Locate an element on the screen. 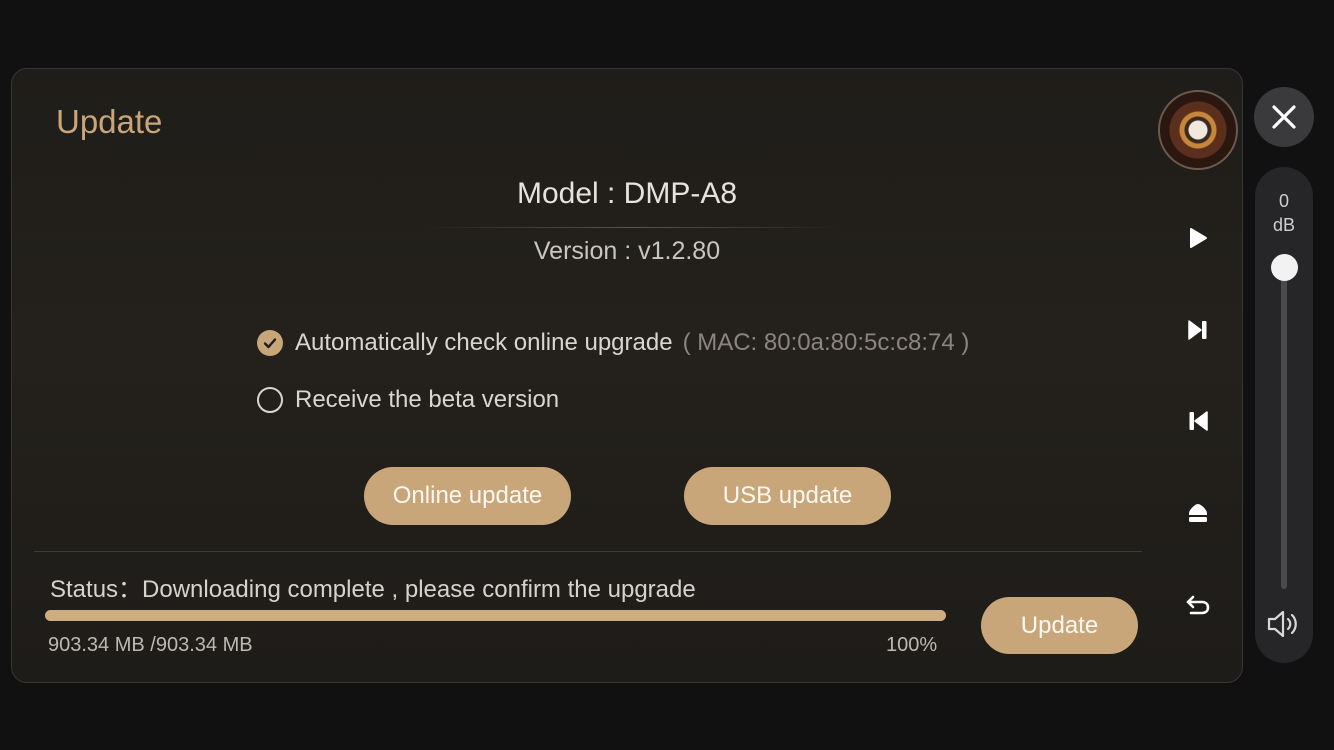  model-divider is located at coordinates (632, 227).